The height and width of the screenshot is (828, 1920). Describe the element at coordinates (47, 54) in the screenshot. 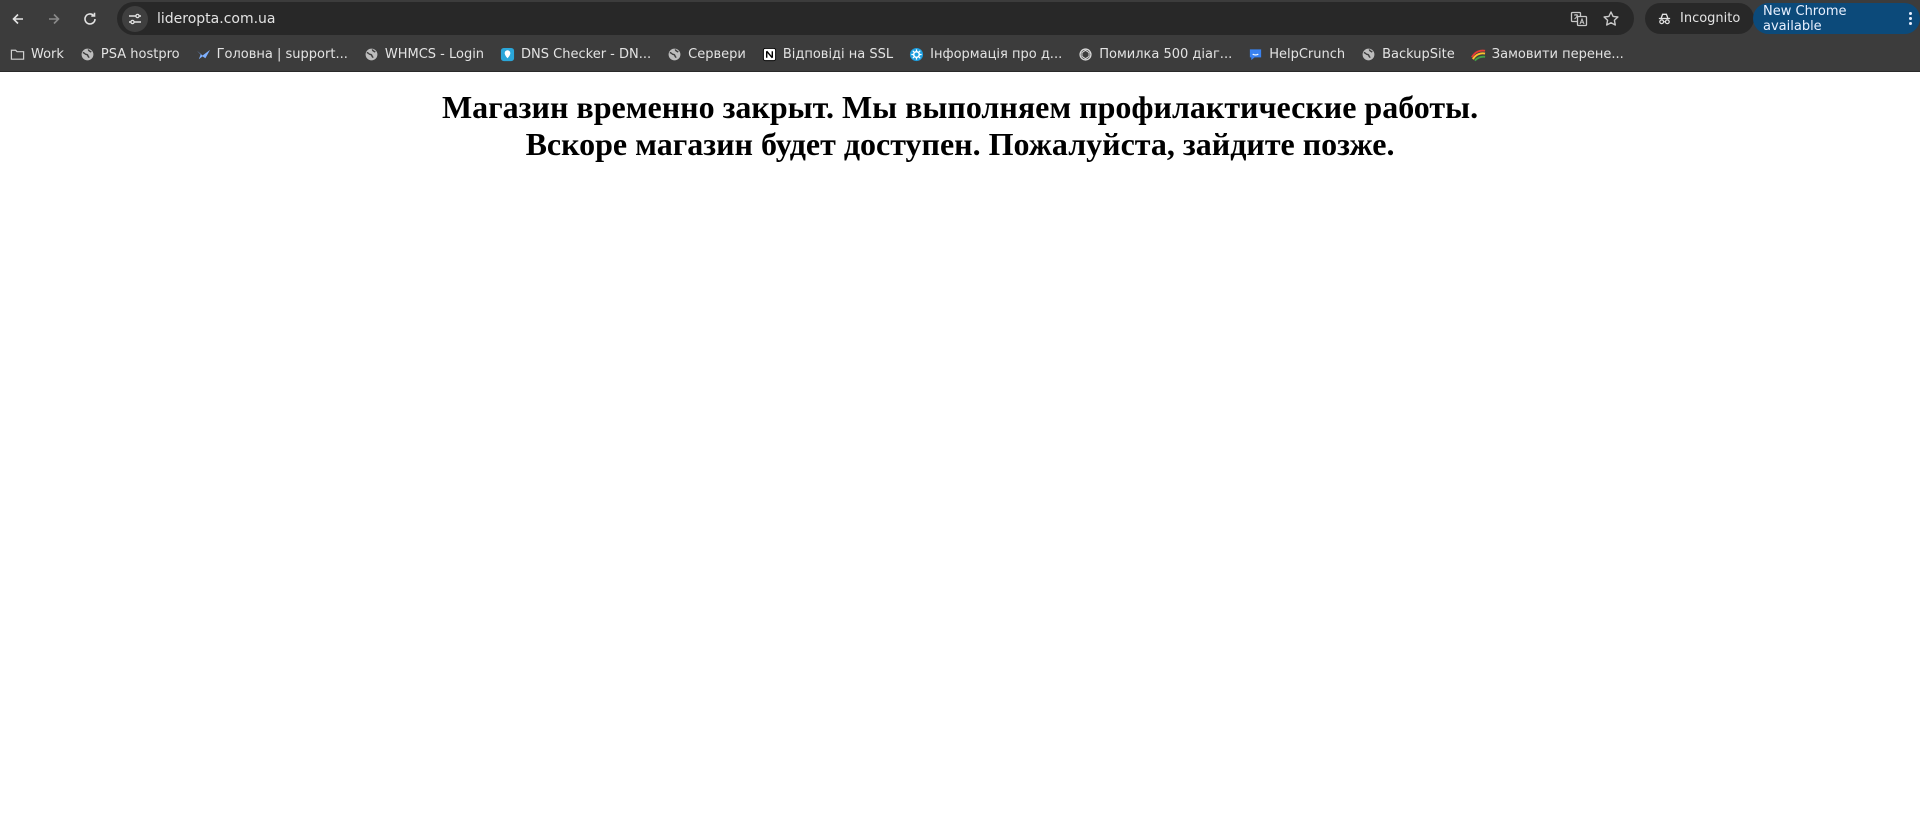

I see `bookmark-label: Work` at that location.